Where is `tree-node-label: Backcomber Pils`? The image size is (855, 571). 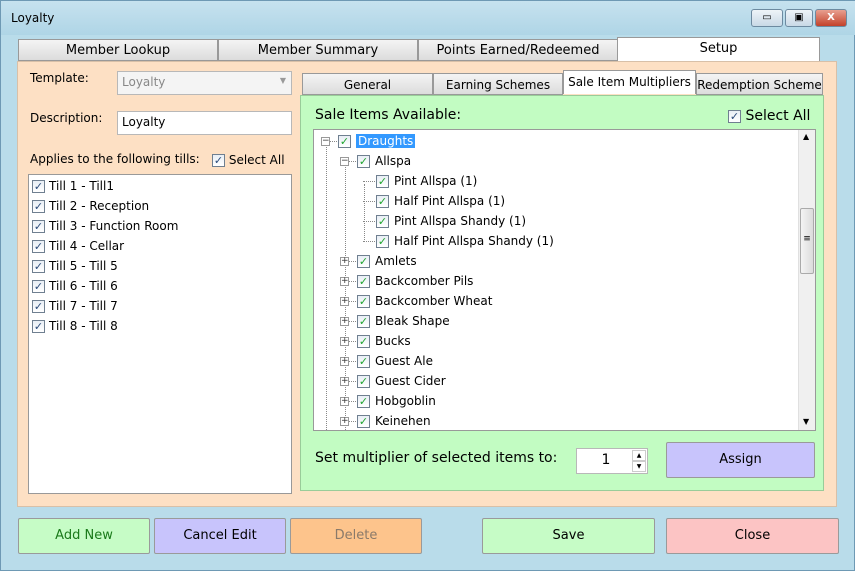
tree-node-label: Backcomber Pils is located at coordinates (424, 281).